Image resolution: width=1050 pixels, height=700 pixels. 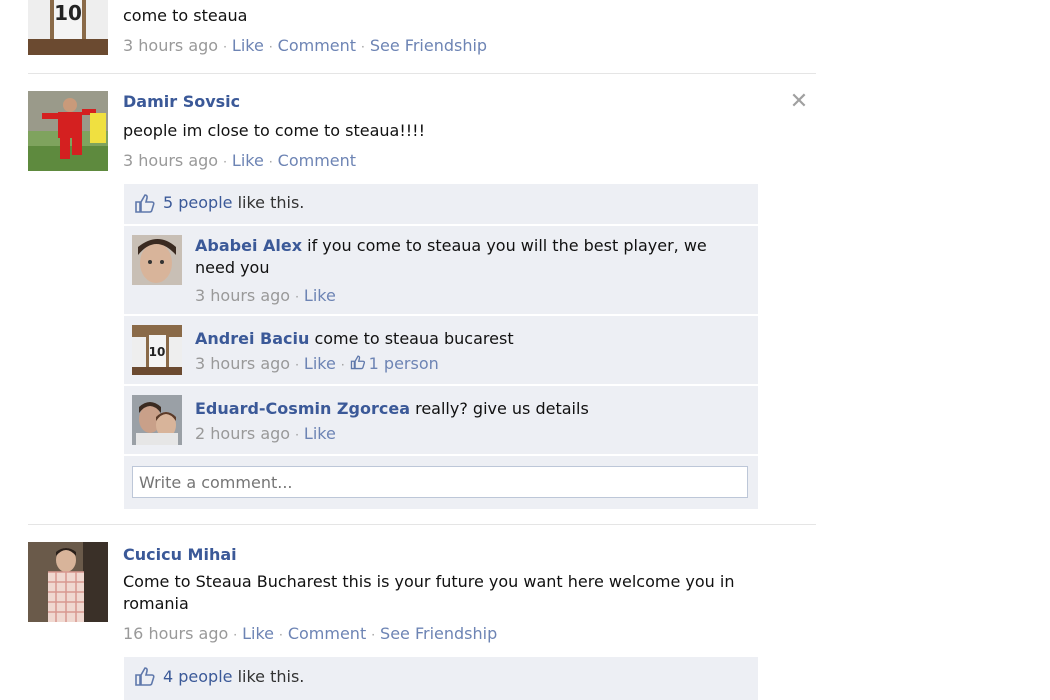 What do you see at coordinates (198, 676) in the screenshot?
I see `likes-count-link: 4 people` at bounding box center [198, 676].